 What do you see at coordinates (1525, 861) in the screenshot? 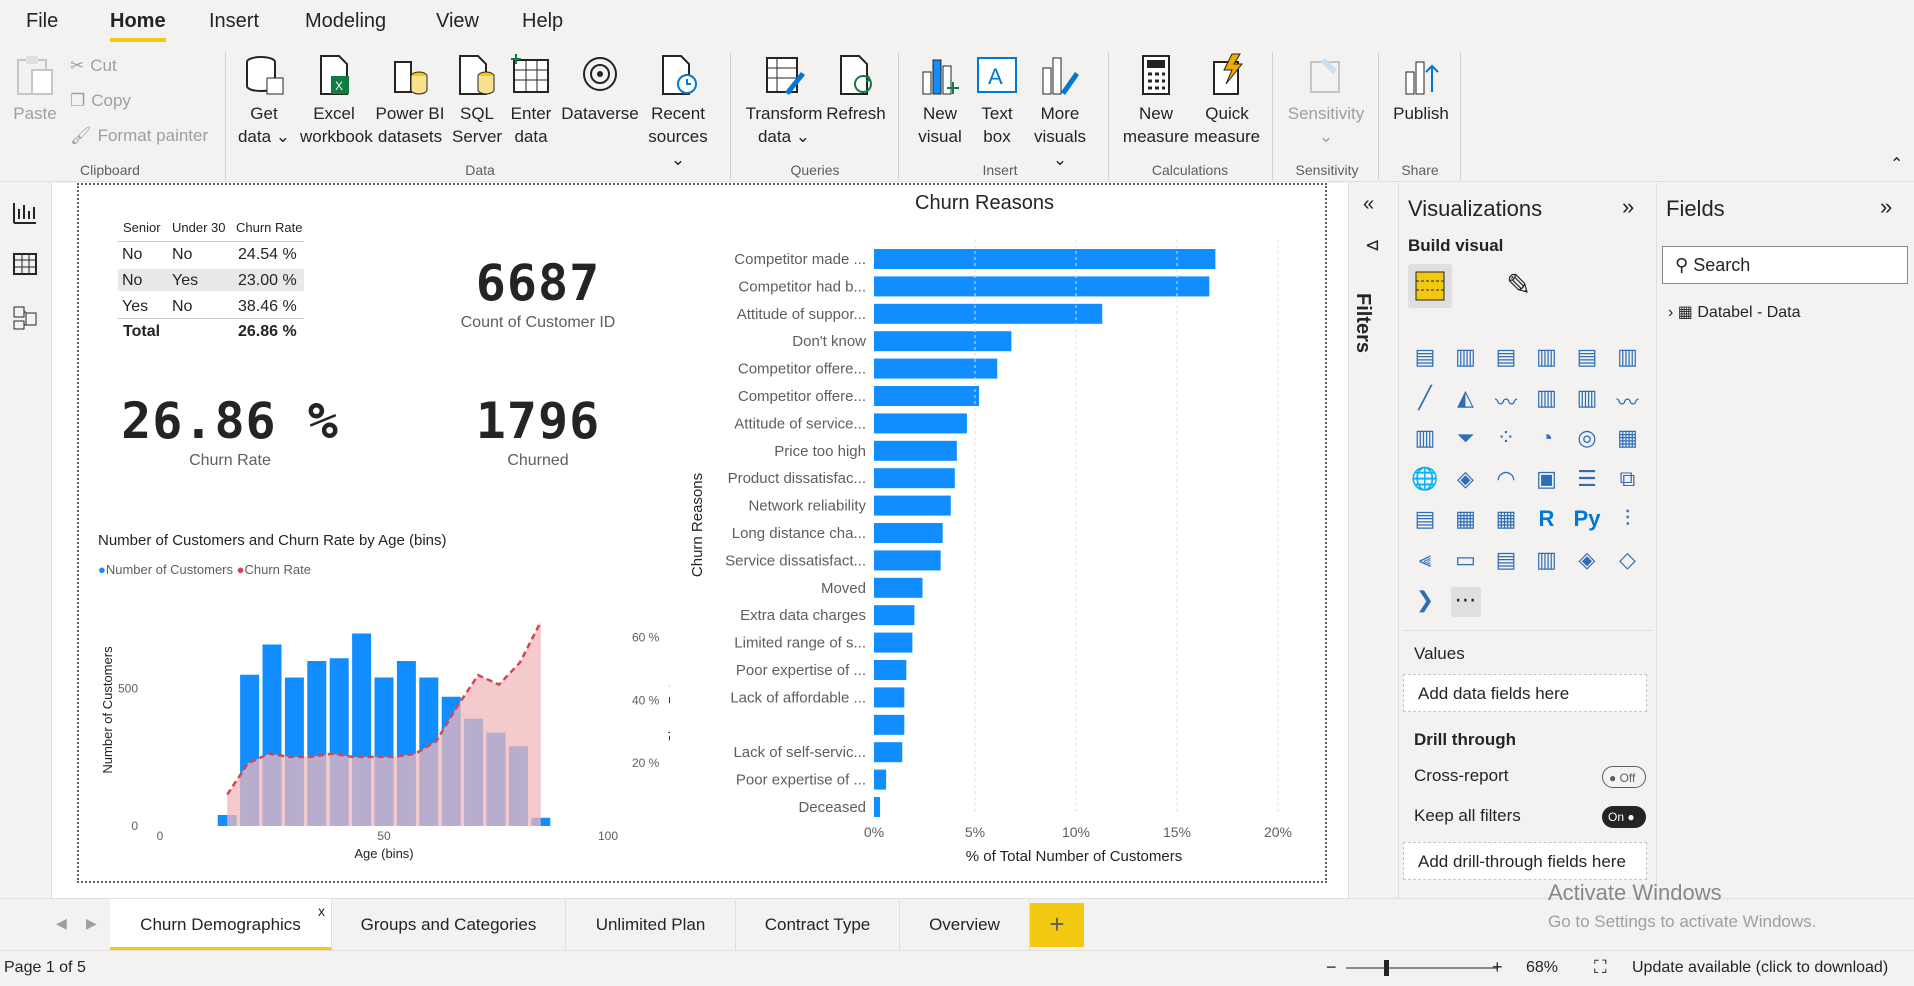
I see `drill-through-well: Add drill-through fields here` at bounding box center [1525, 861].